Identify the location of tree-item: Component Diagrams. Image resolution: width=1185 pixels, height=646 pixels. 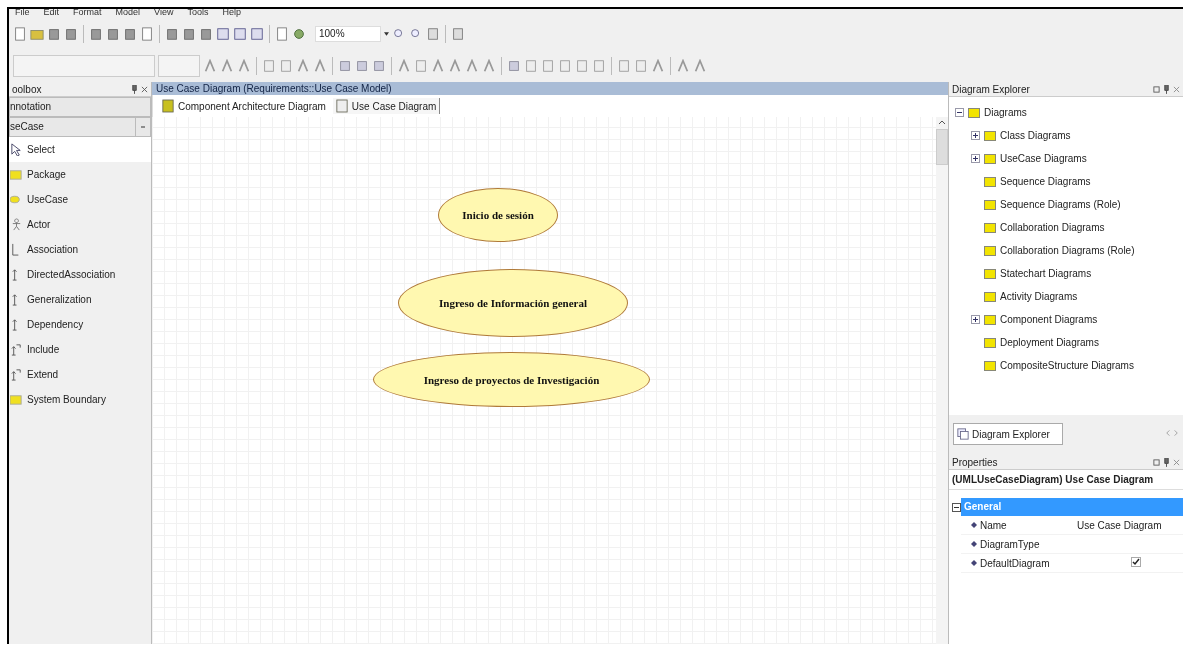
(1049, 319).